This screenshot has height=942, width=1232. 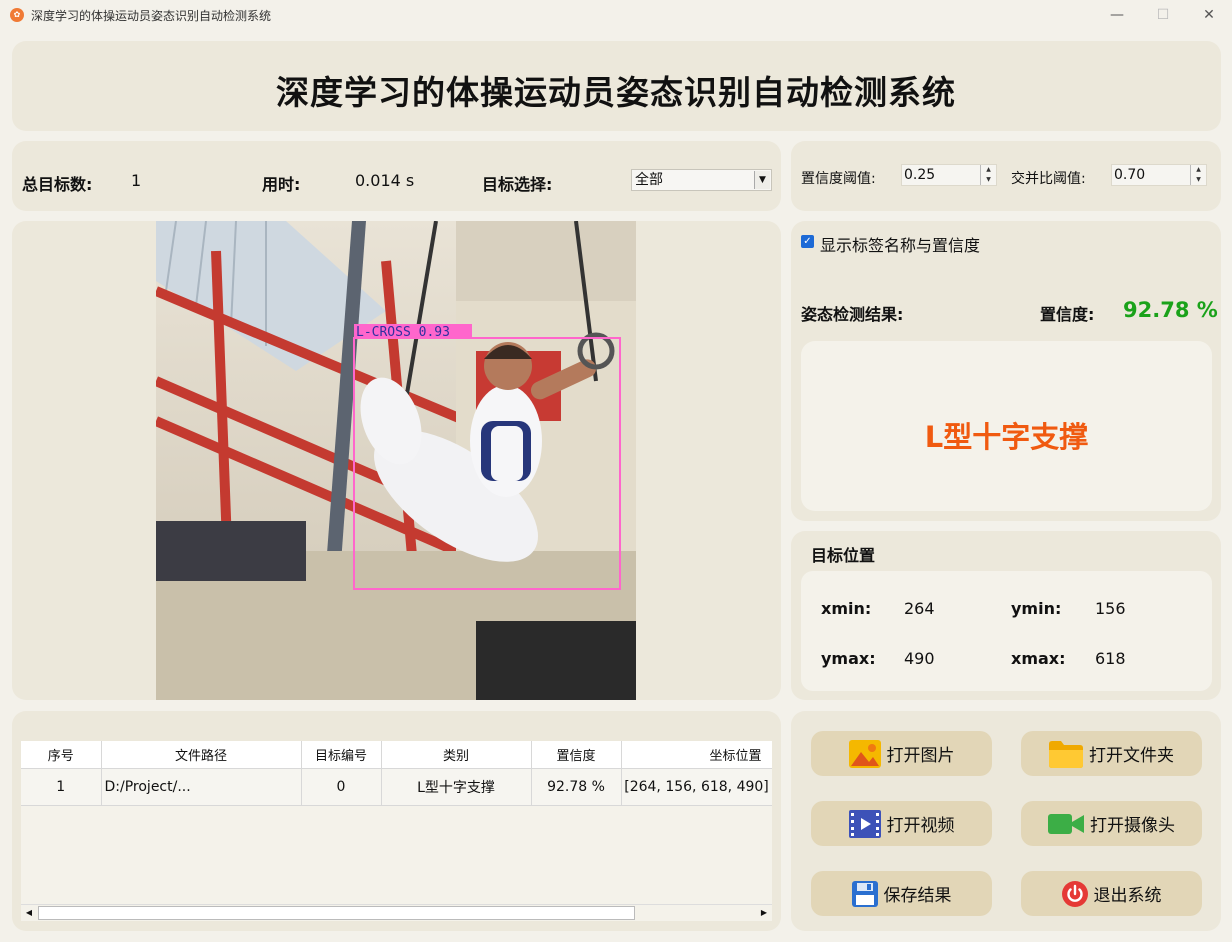 I want to click on folder-icon, so click(x=1066, y=754).